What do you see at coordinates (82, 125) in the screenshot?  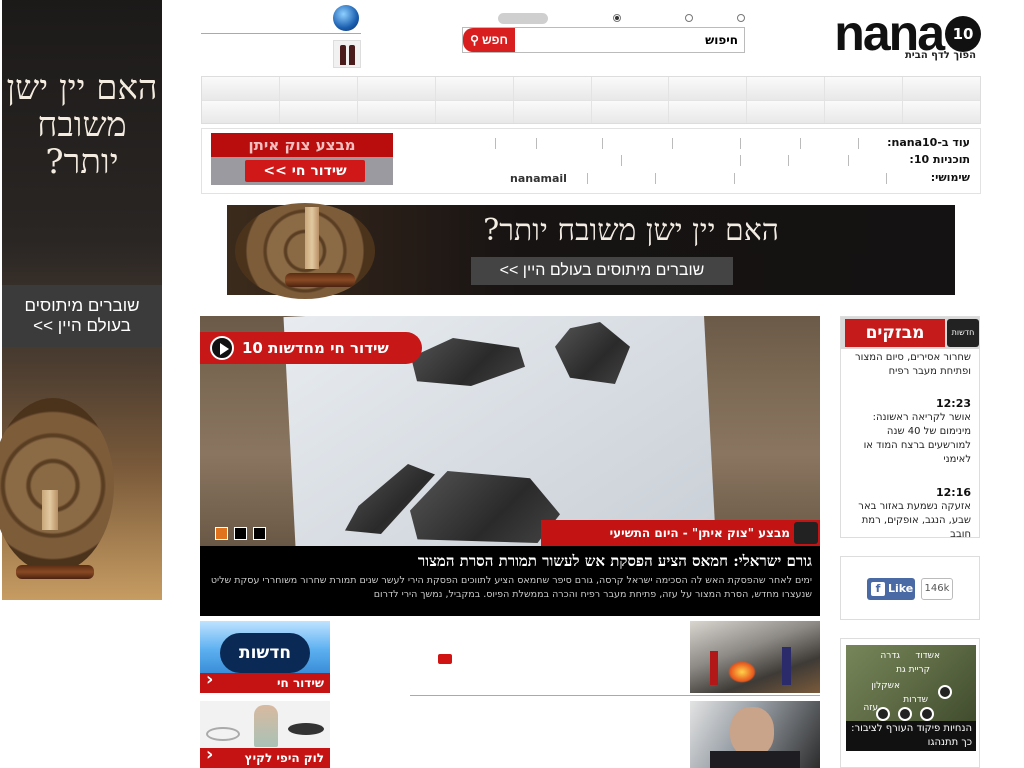 I see `sky-ad-headline: האם יין ישן משובח יותר?` at bounding box center [82, 125].